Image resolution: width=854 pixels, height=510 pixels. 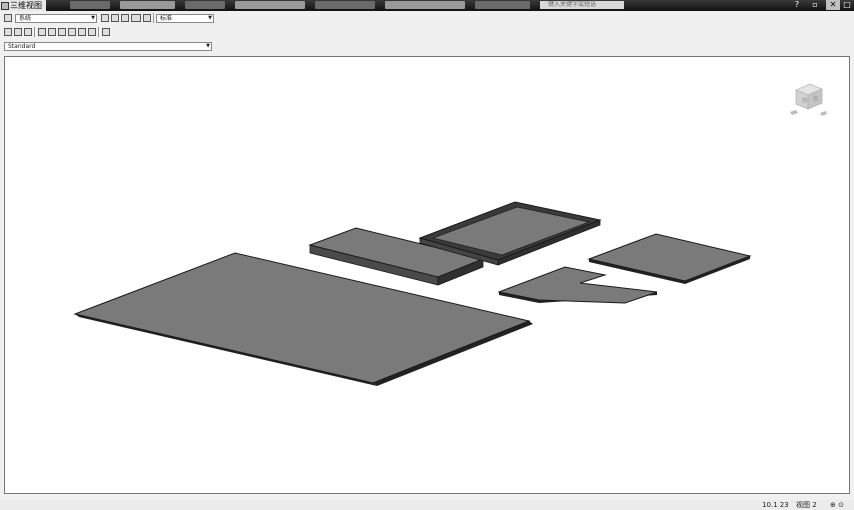 I want to click on zoom-in-icon, so click(x=42, y=32).